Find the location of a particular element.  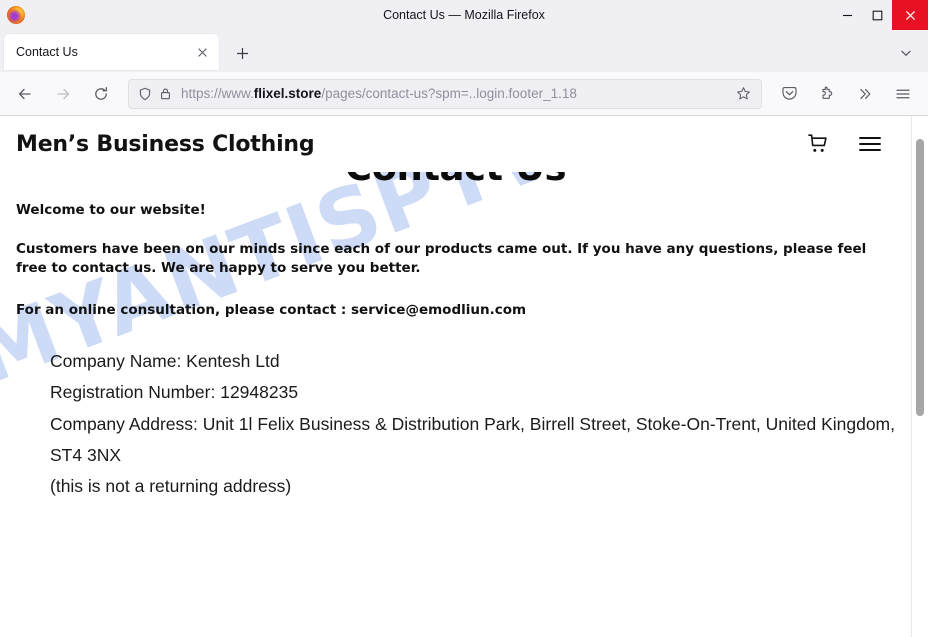

back-button is located at coordinates (25, 94).